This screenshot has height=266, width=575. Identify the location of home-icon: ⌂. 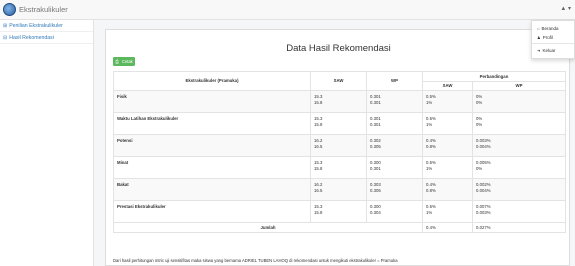
(538, 28).